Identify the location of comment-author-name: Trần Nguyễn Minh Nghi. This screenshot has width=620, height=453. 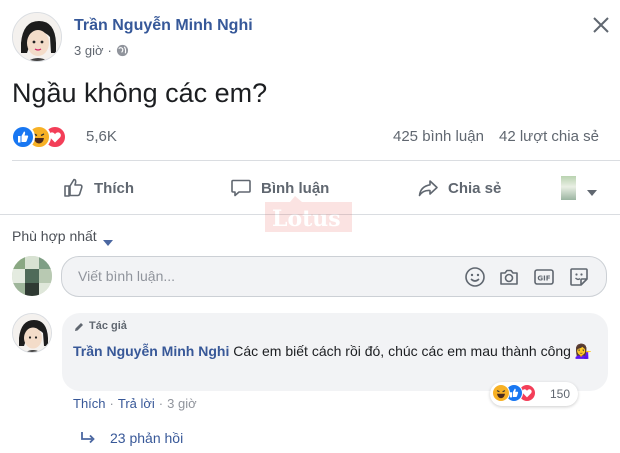
(151, 351).